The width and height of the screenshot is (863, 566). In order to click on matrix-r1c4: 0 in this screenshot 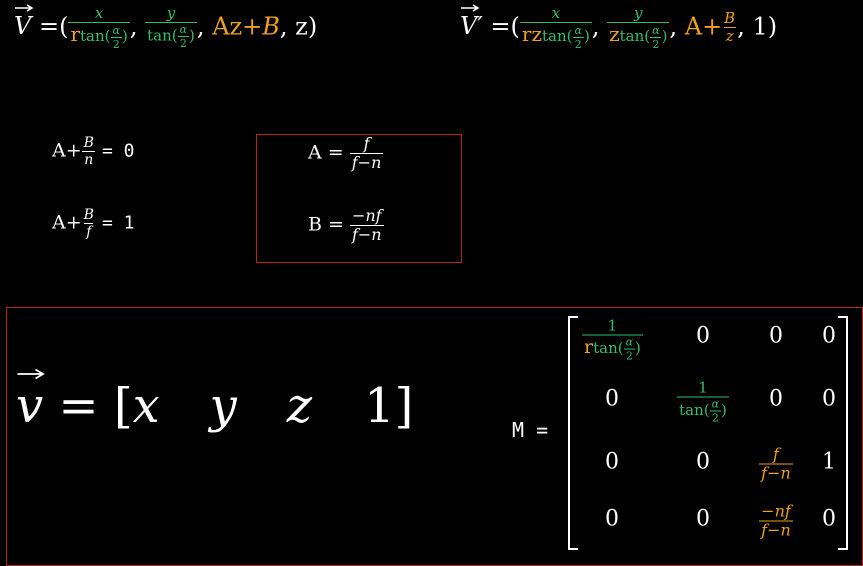, I will do `click(829, 336)`.